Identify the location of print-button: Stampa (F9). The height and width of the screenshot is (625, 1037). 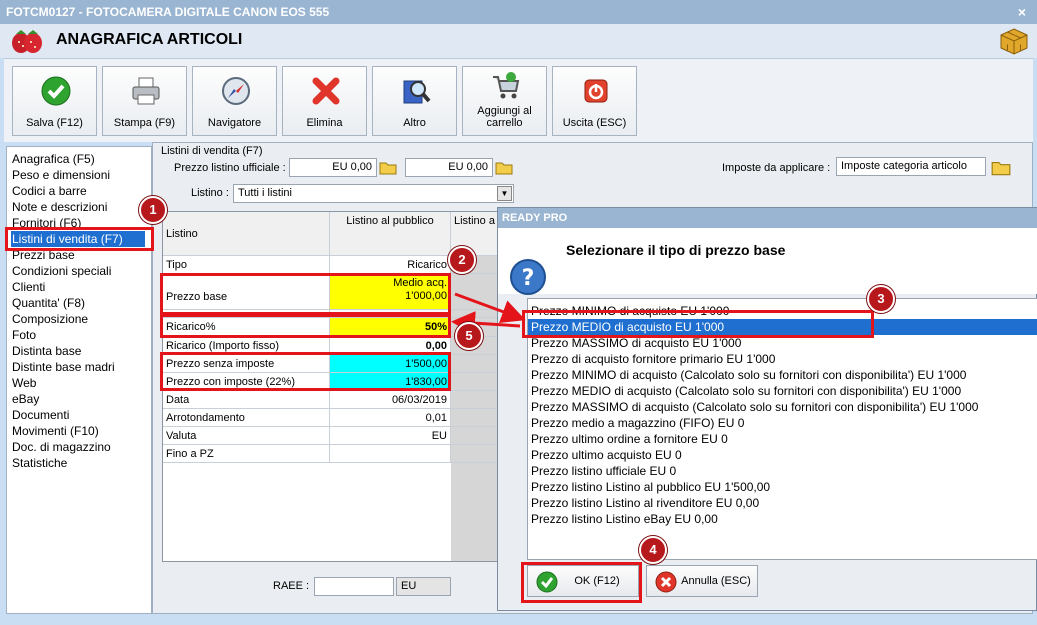
(144, 101).